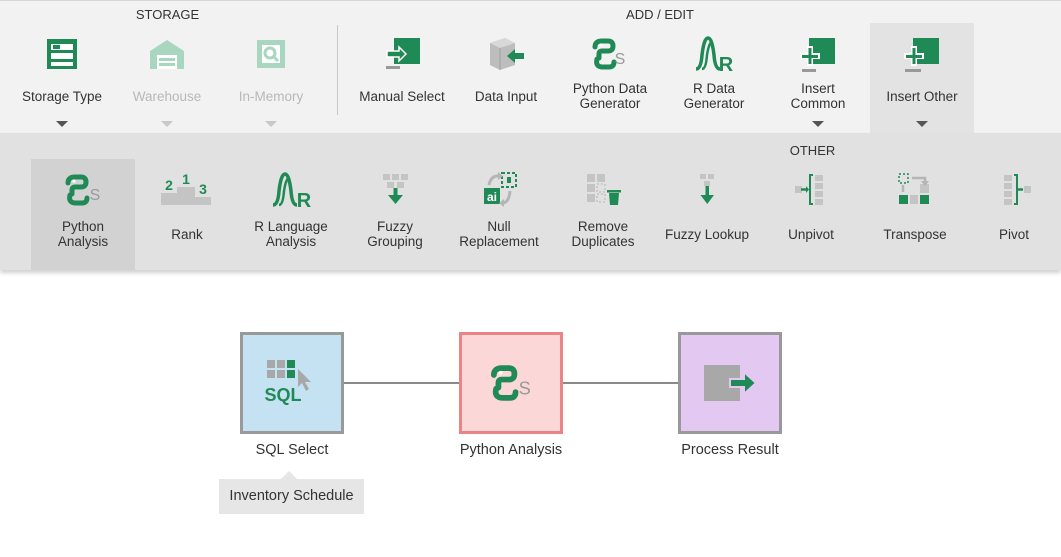  I want to click on rank-menu-item: 2 1 3 Rank, so click(187, 214).